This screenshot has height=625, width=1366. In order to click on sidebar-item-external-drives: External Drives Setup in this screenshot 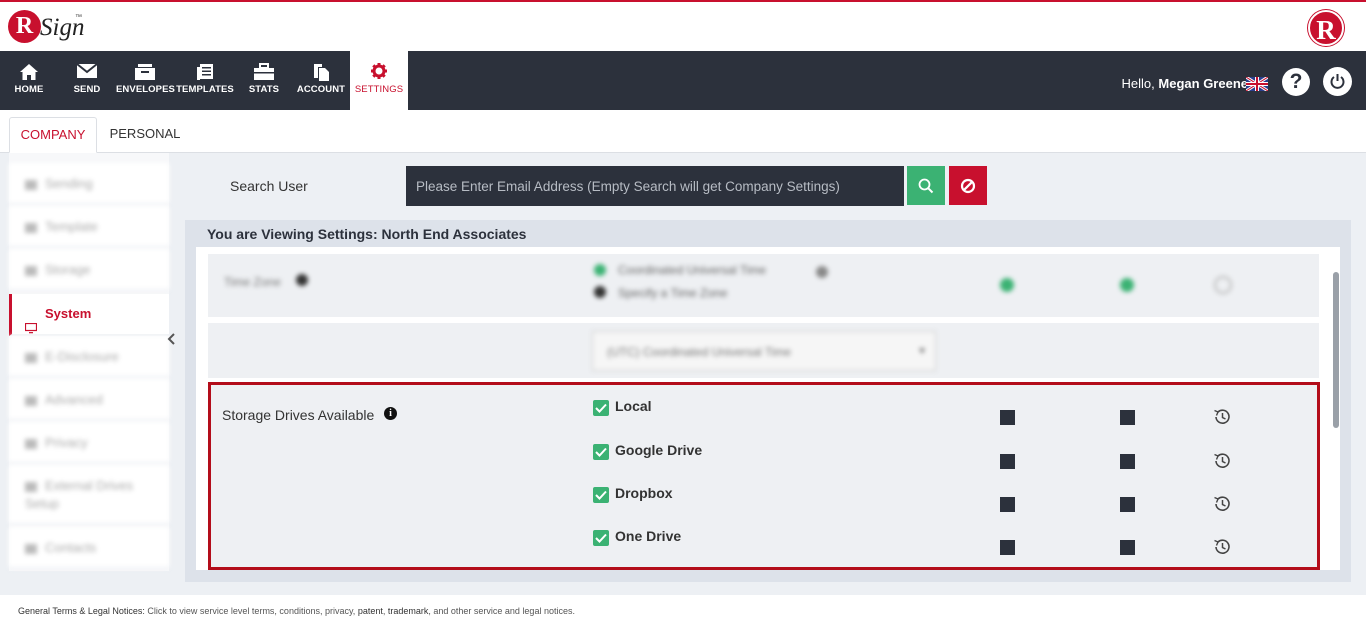, I will do `click(89, 495)`.